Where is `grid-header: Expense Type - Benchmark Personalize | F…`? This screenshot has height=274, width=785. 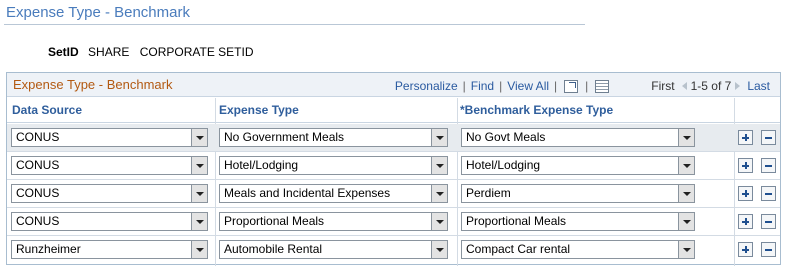
grid-header: Expense Type - Benchmark Personalize | F… is located at coordinates (393, 85).